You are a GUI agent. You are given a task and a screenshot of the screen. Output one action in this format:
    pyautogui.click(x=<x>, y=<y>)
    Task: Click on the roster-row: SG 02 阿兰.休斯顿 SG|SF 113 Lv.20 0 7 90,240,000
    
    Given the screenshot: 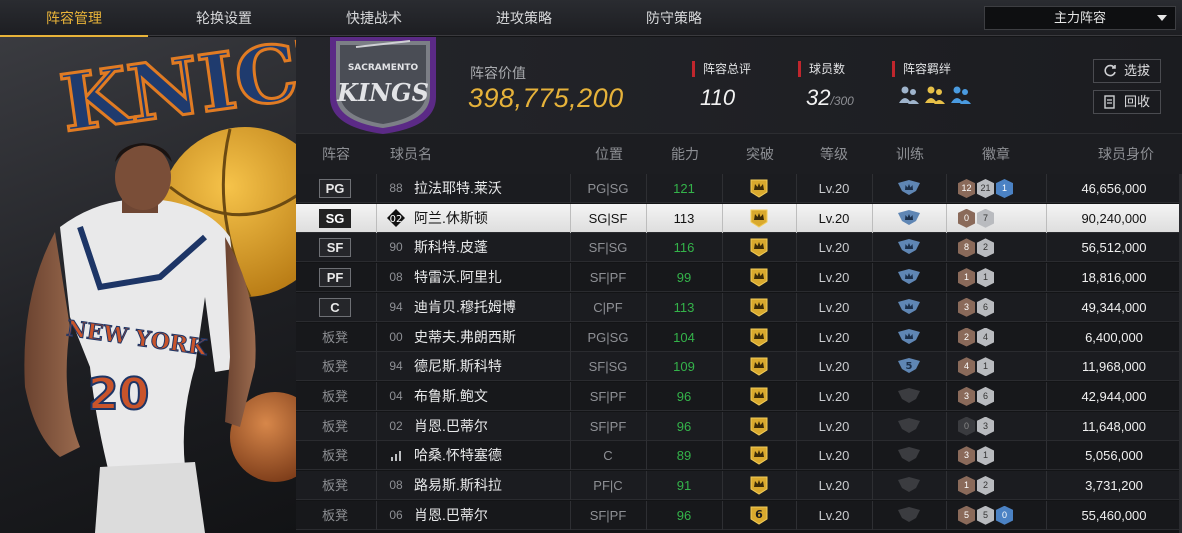 What is the action you would take?
    pyautogui.click(x=739, y=218)
    